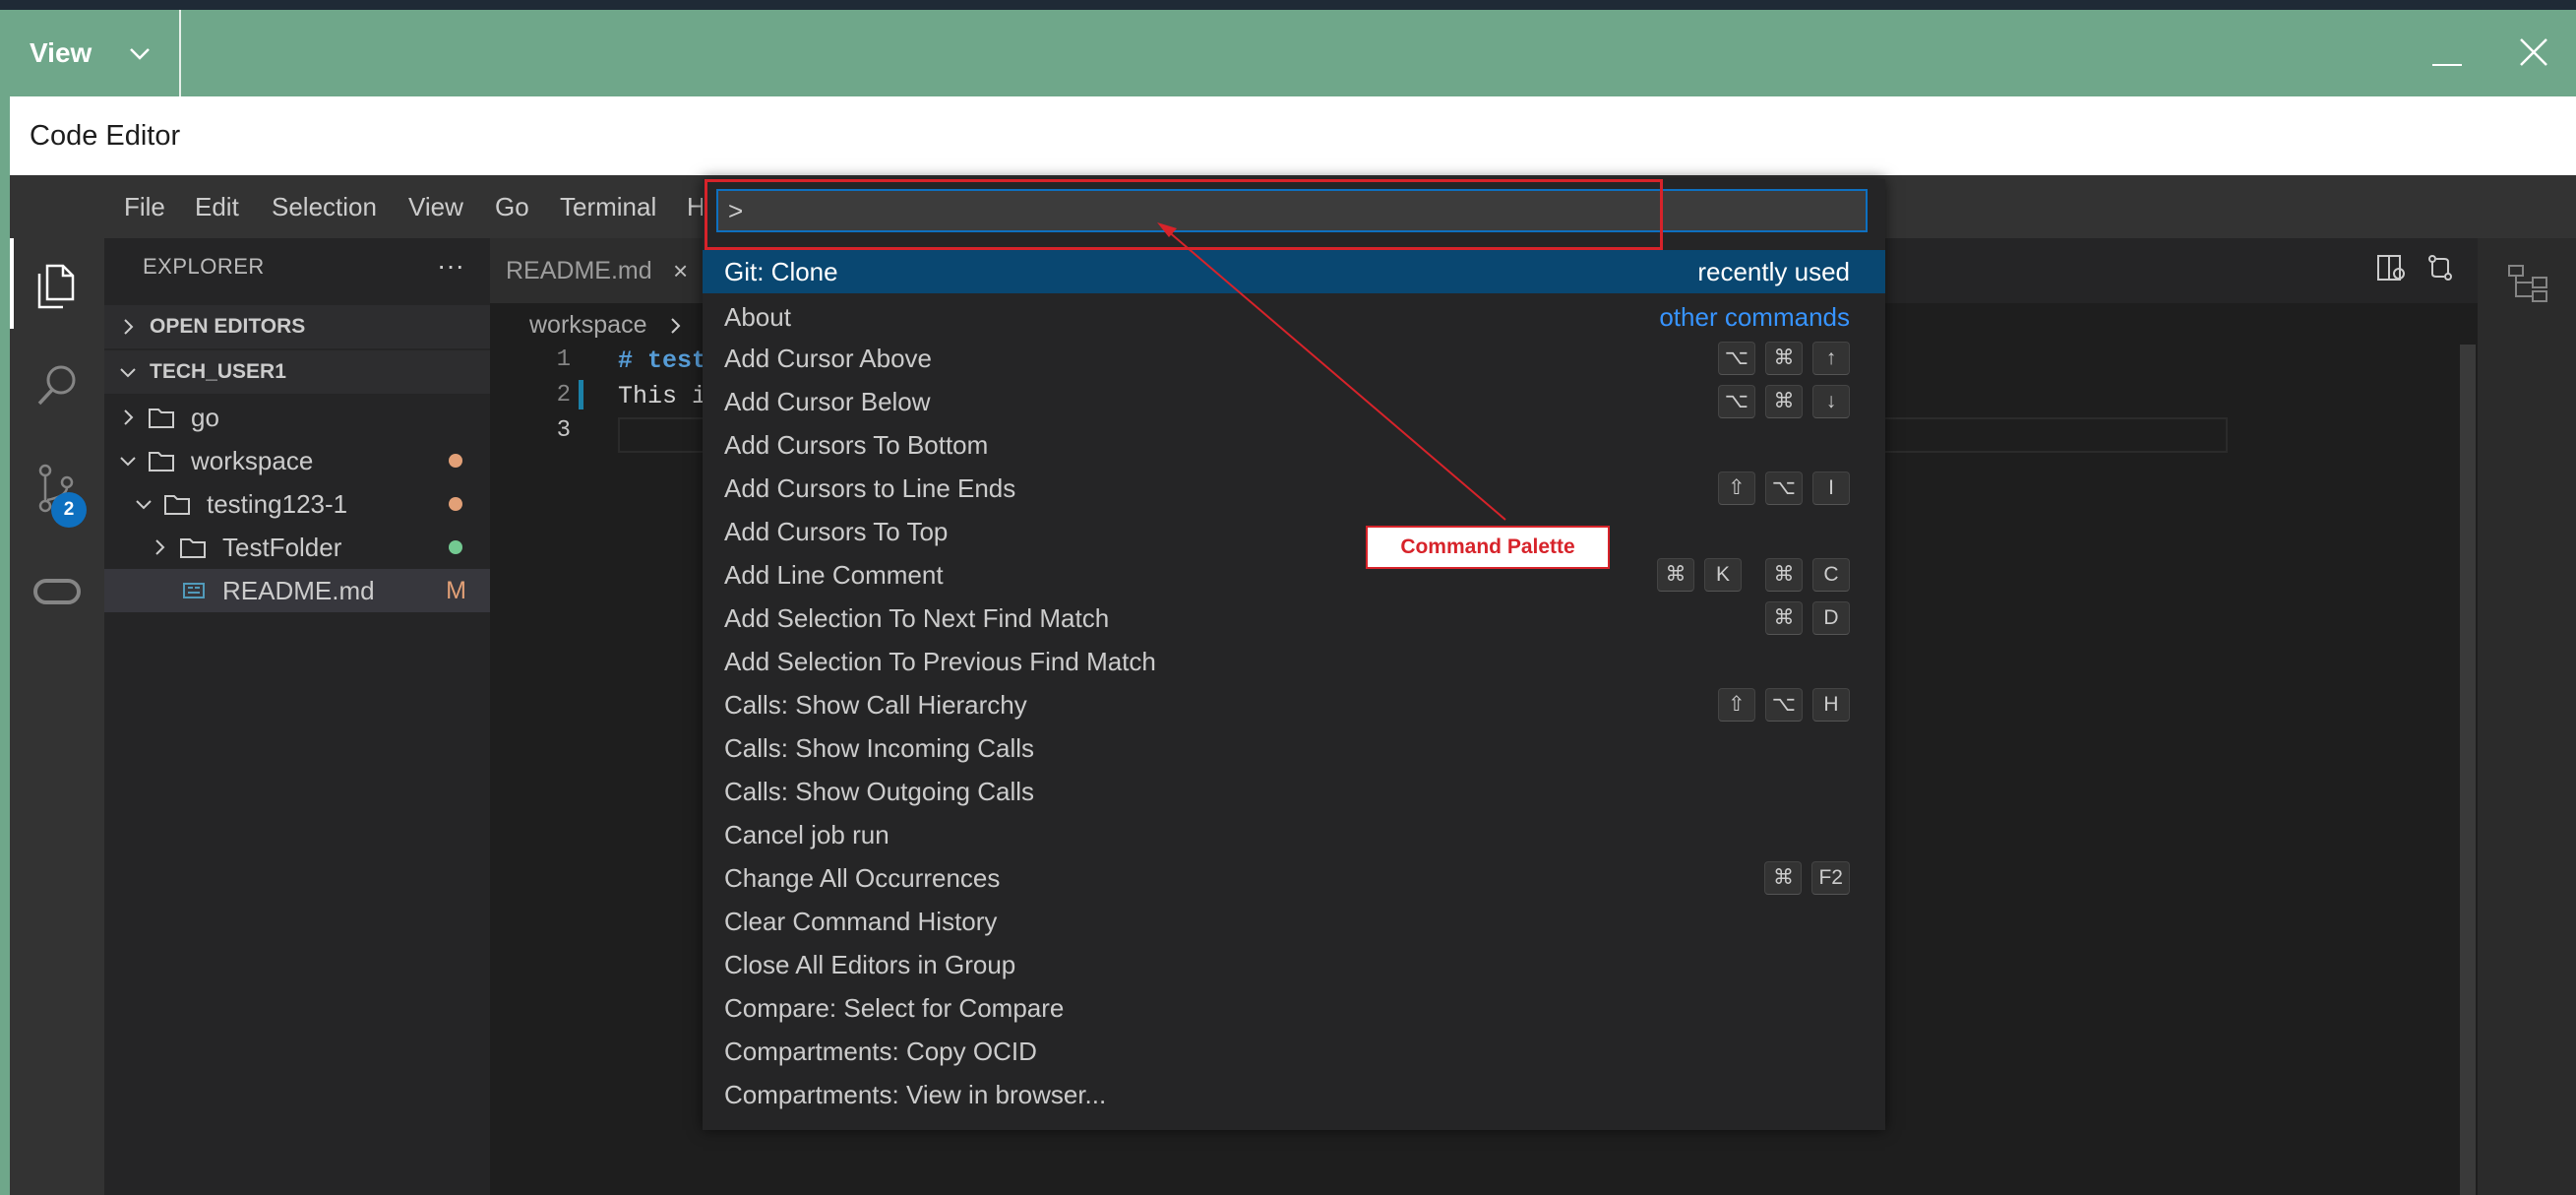 The width and height of the screenshot is (2576, 1195). I want to click on editor-scrollbar, so click(2468, 770).